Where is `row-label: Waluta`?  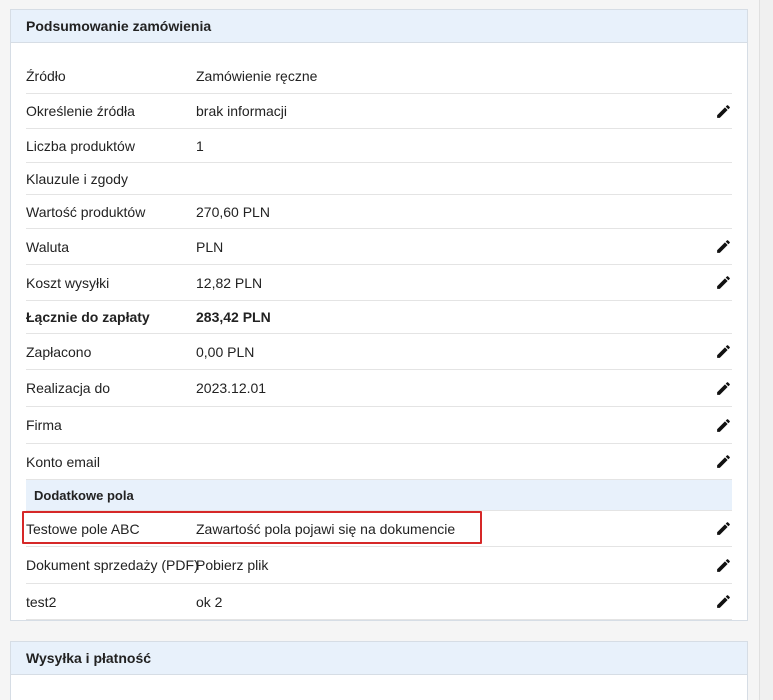 row-label: Waluta is located at coordinates (48, 246).